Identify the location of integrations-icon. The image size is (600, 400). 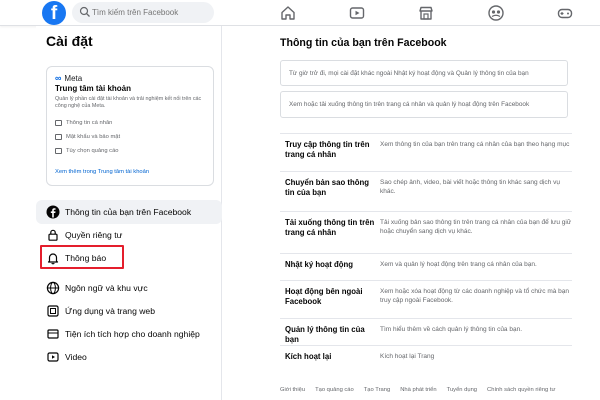
(53, 334).